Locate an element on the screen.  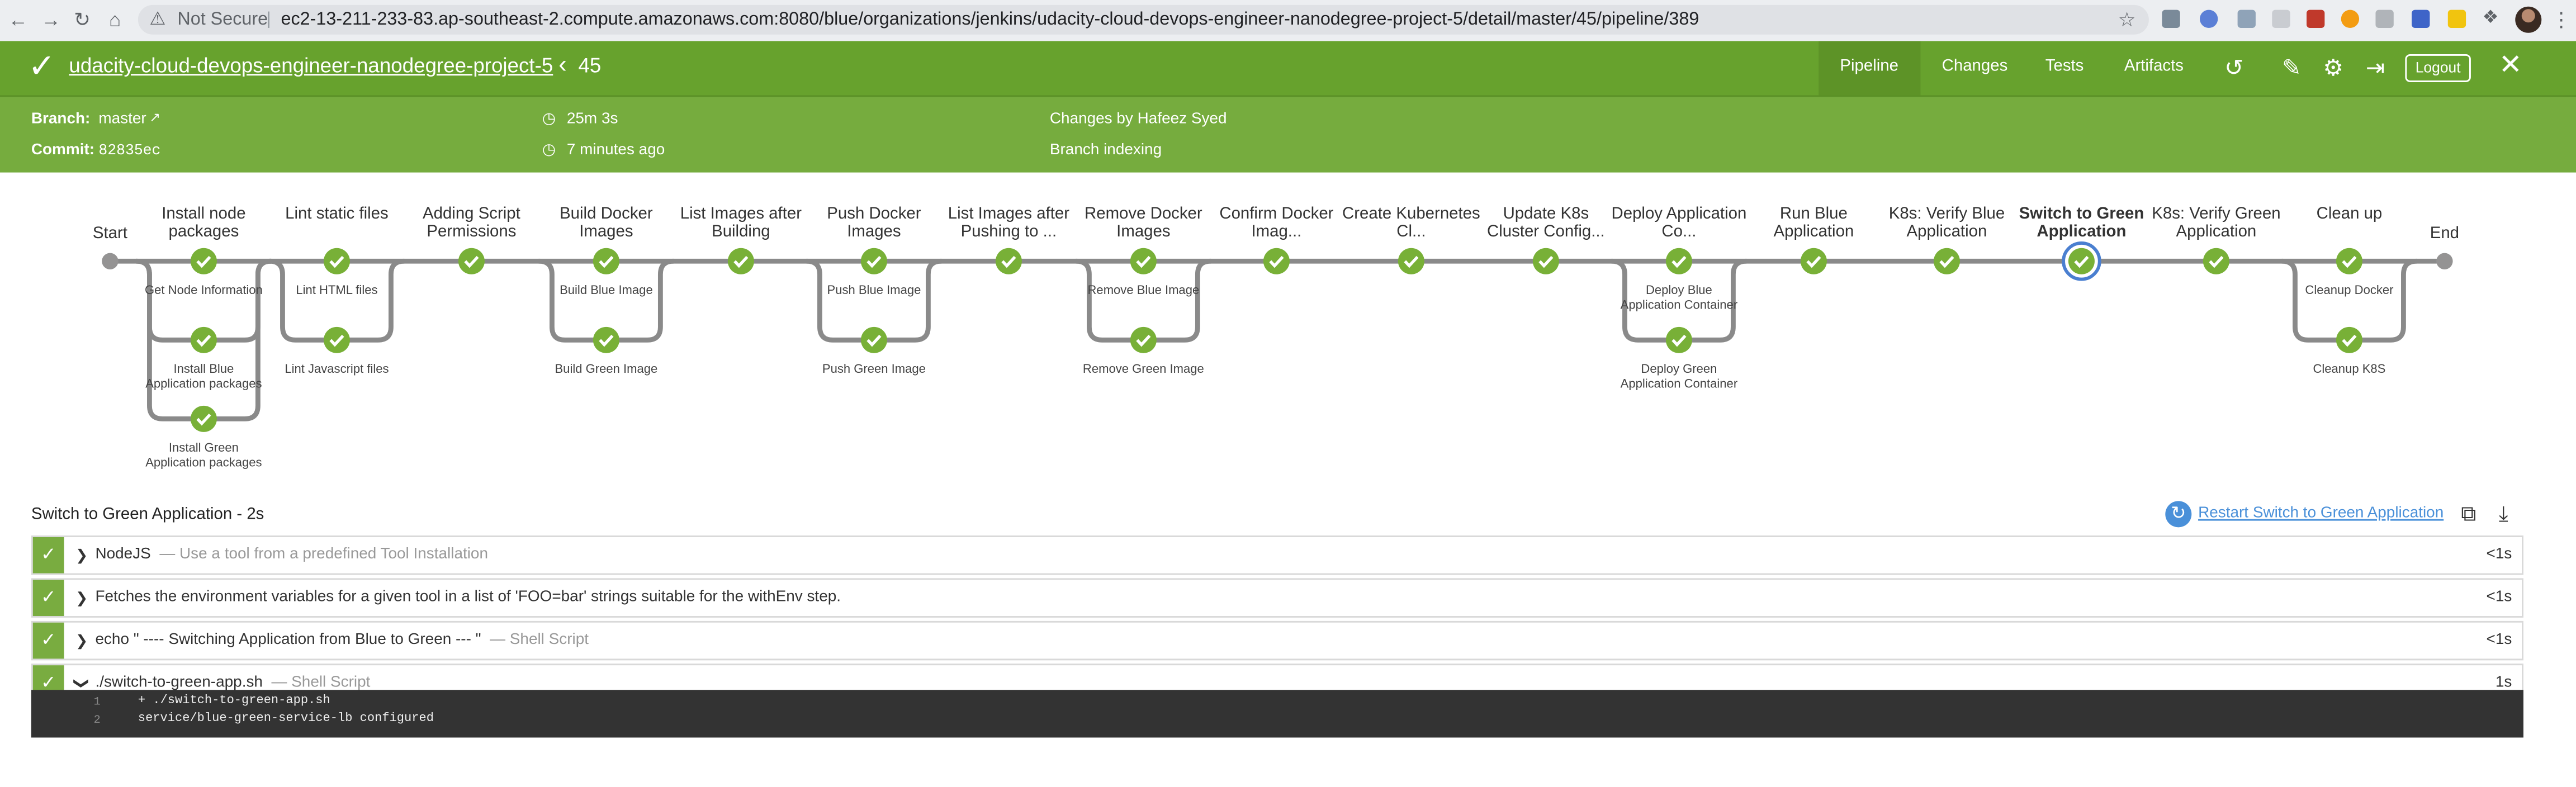
extension-k-icon is located at coordinates (2385, 19).